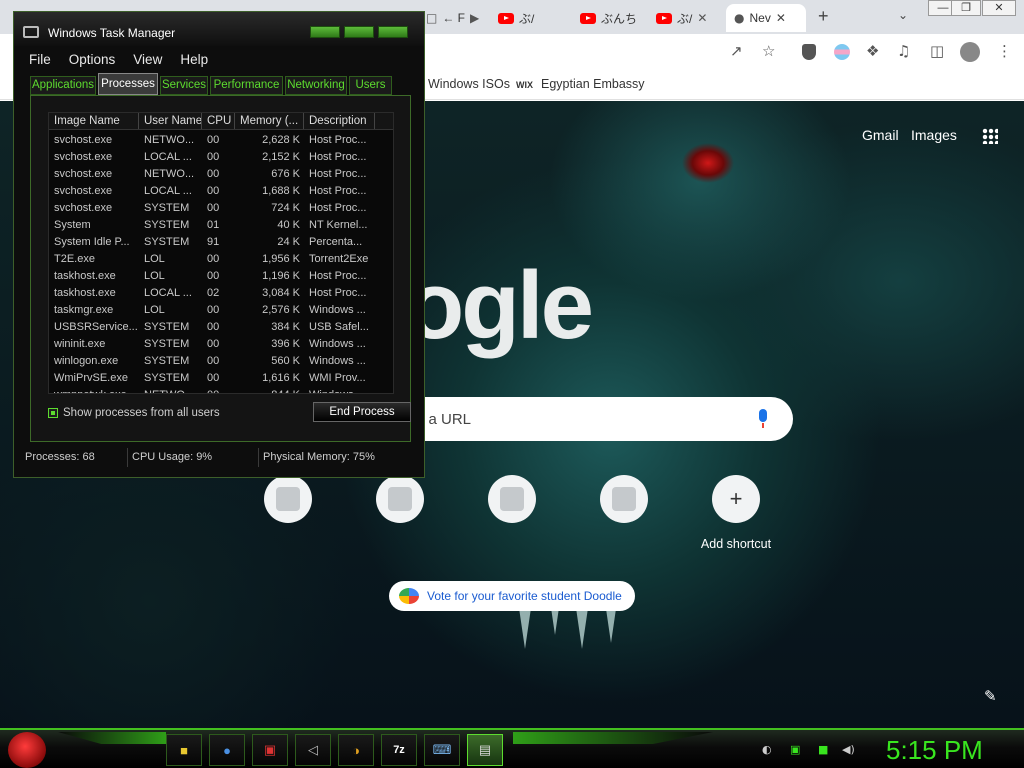 The image size is (1024, 768). I want to click on app-icon: ▣, so click(270, 750).